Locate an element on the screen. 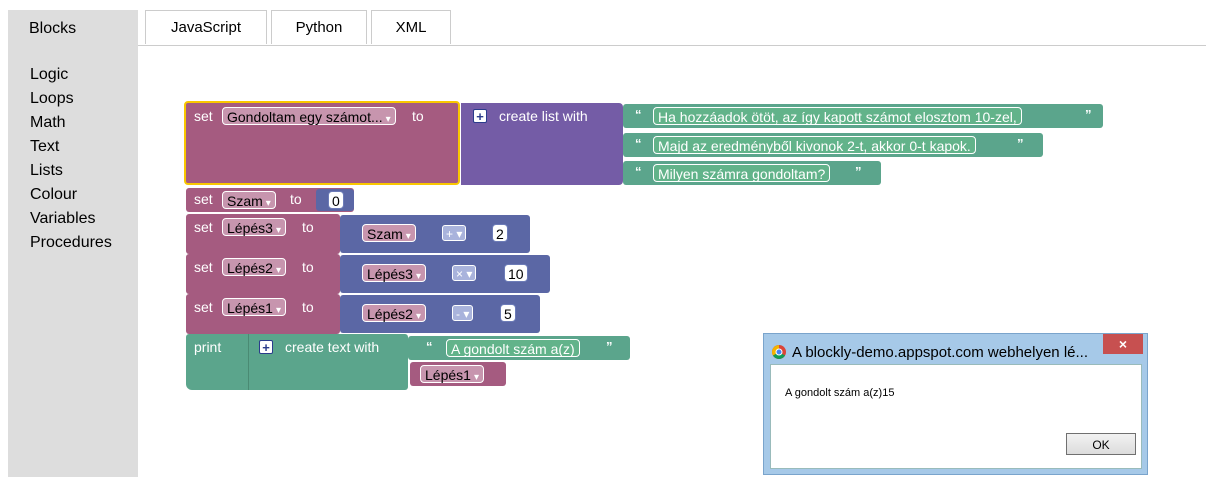  set-variable-block-lepes1: set Lépés1 ▾ to is located at coordinates (263, 314).